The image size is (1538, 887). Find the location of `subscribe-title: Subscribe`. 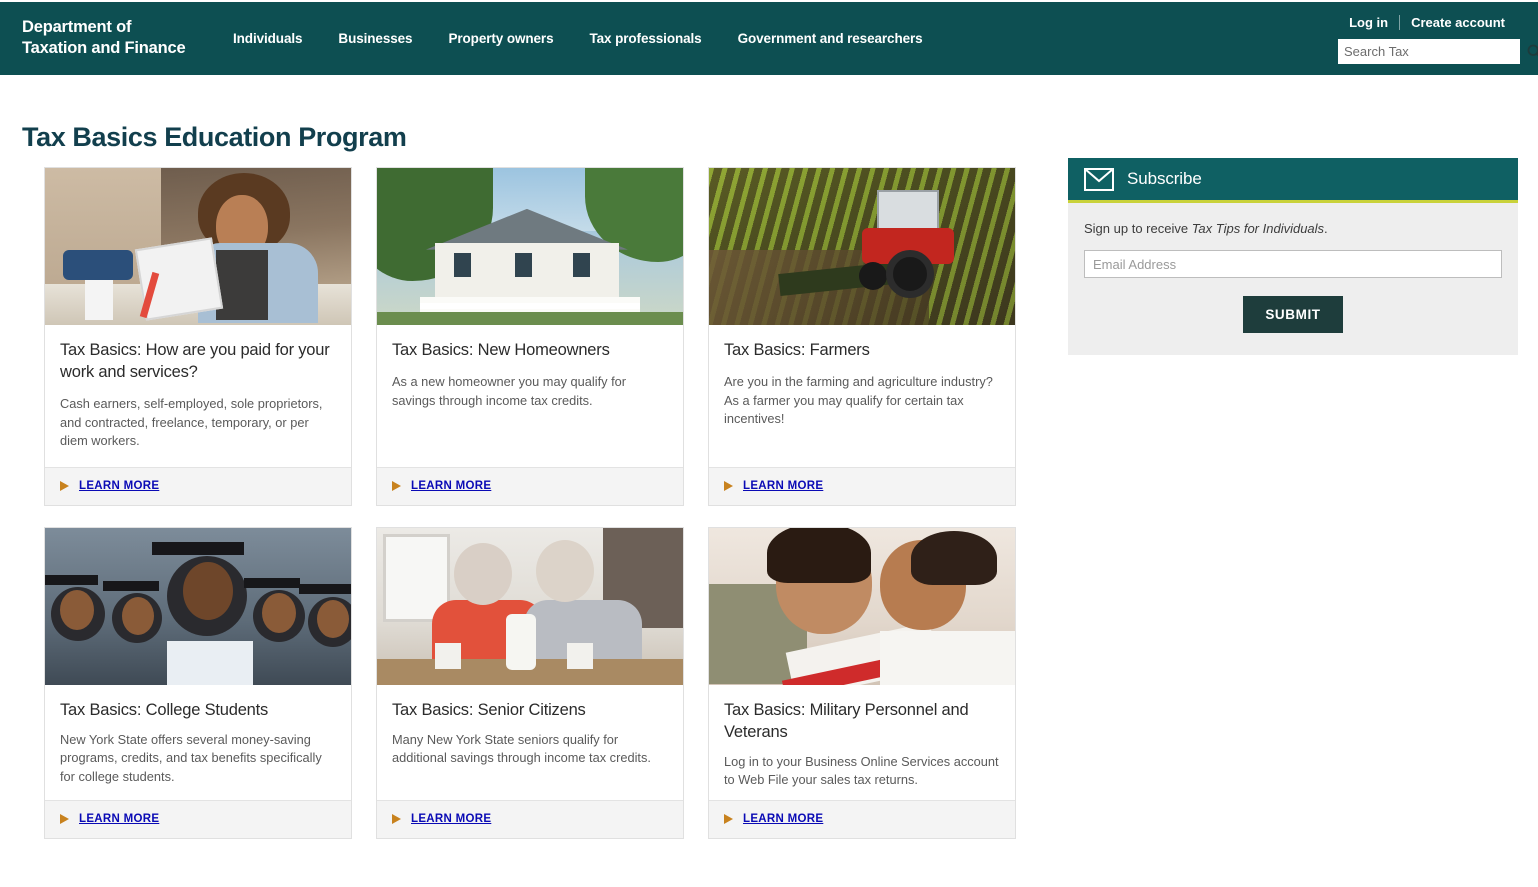

subscribe-title: Subscribe is located at coordinates (1164, 178).